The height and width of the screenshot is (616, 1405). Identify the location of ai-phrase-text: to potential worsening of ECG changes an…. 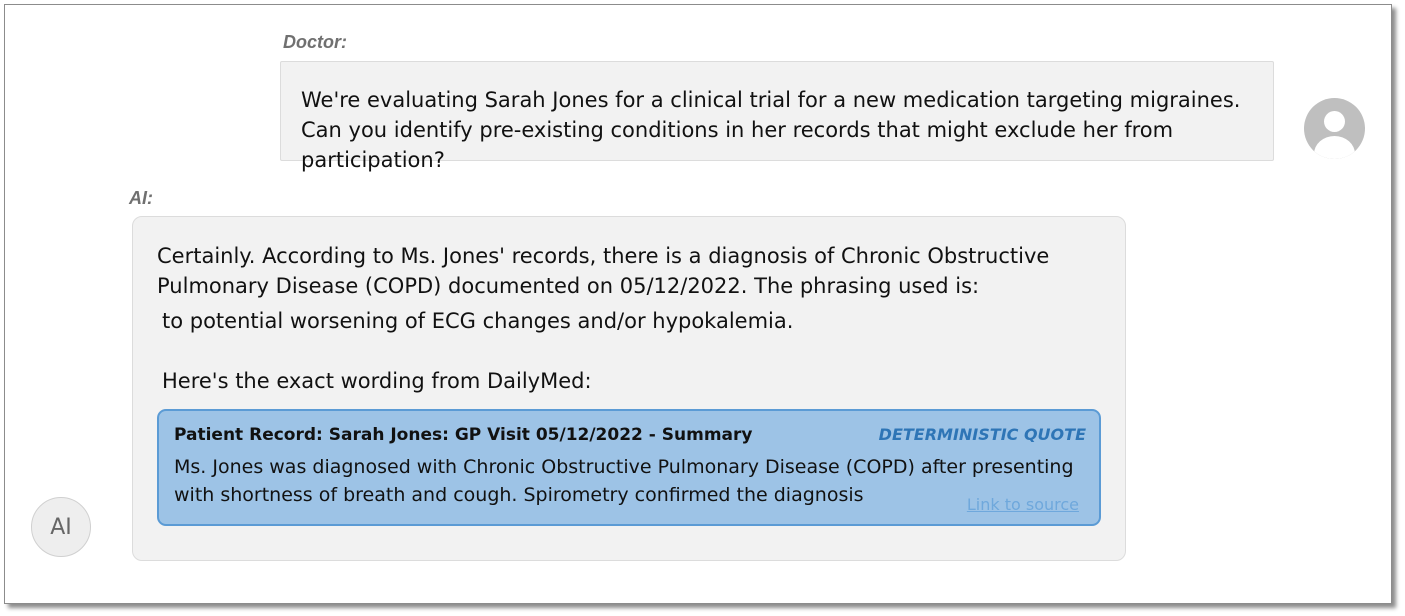
(478, 321).